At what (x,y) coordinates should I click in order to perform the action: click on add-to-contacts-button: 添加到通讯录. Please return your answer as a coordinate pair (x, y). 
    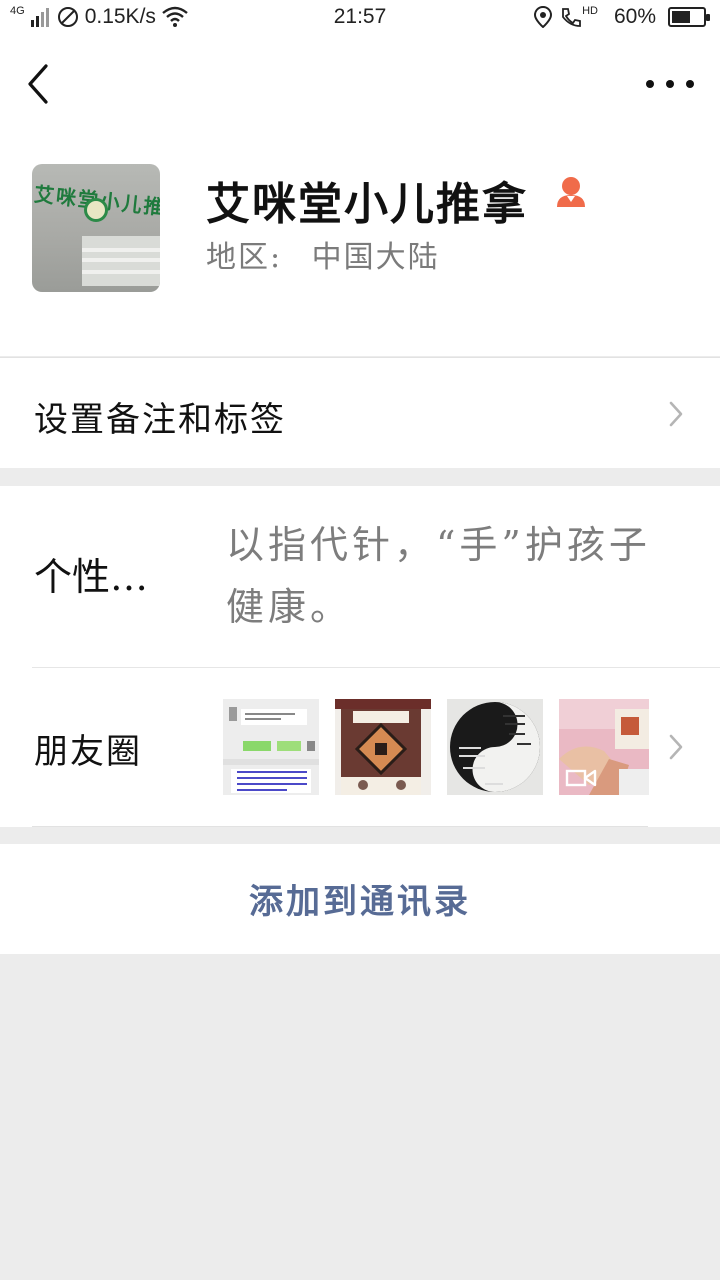
    Looking at the image, I should click on (360, 898).